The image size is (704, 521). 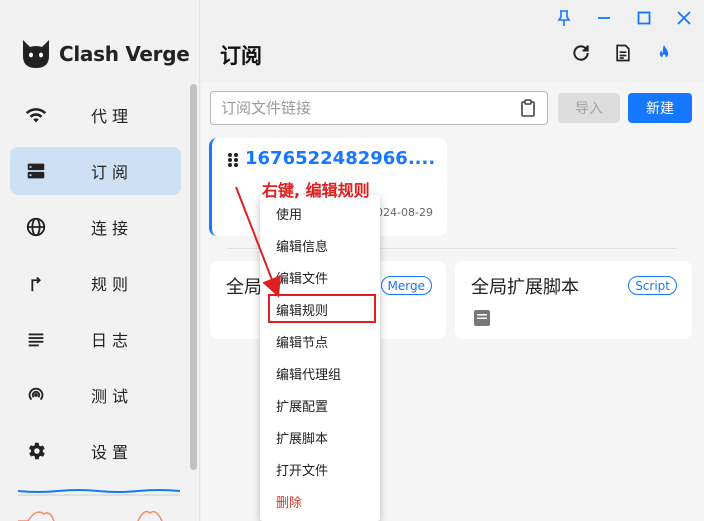 What do you see at coordinates (320, 501) in the screenshot?
I see `menu-item-delete: 删除` at bounding box center [320, 501].